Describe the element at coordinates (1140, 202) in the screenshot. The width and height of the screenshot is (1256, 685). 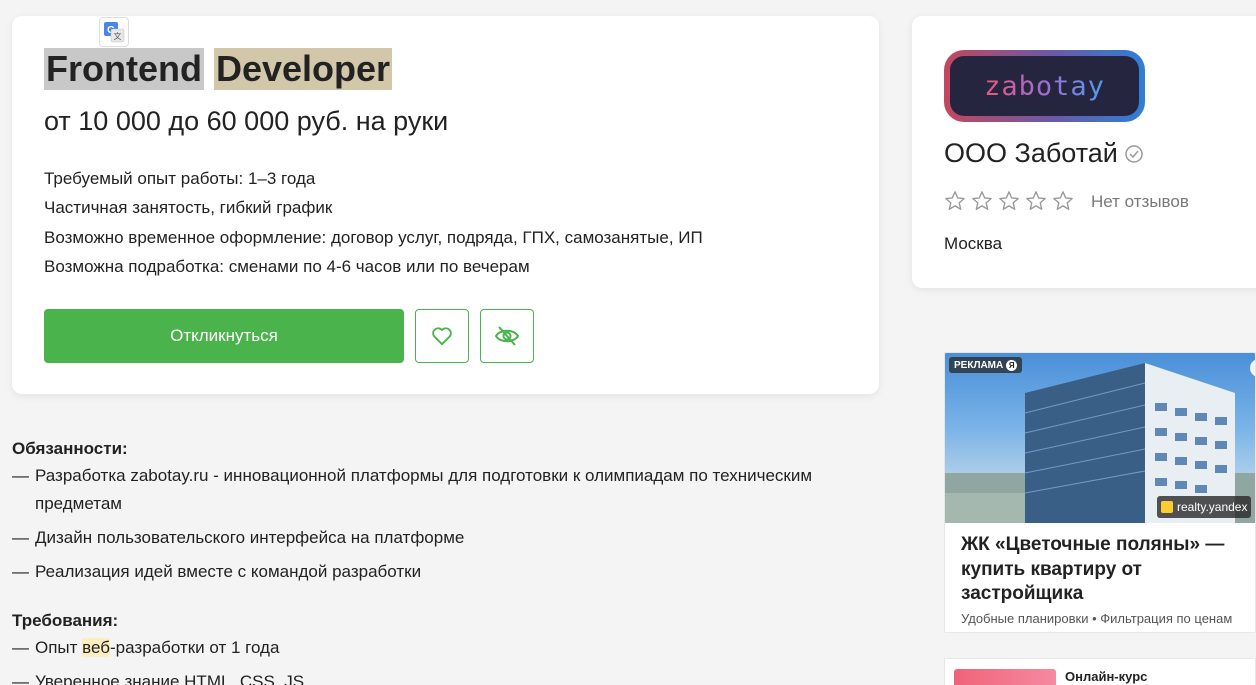
I see `reviews-link: Нет отзывов` at that location.